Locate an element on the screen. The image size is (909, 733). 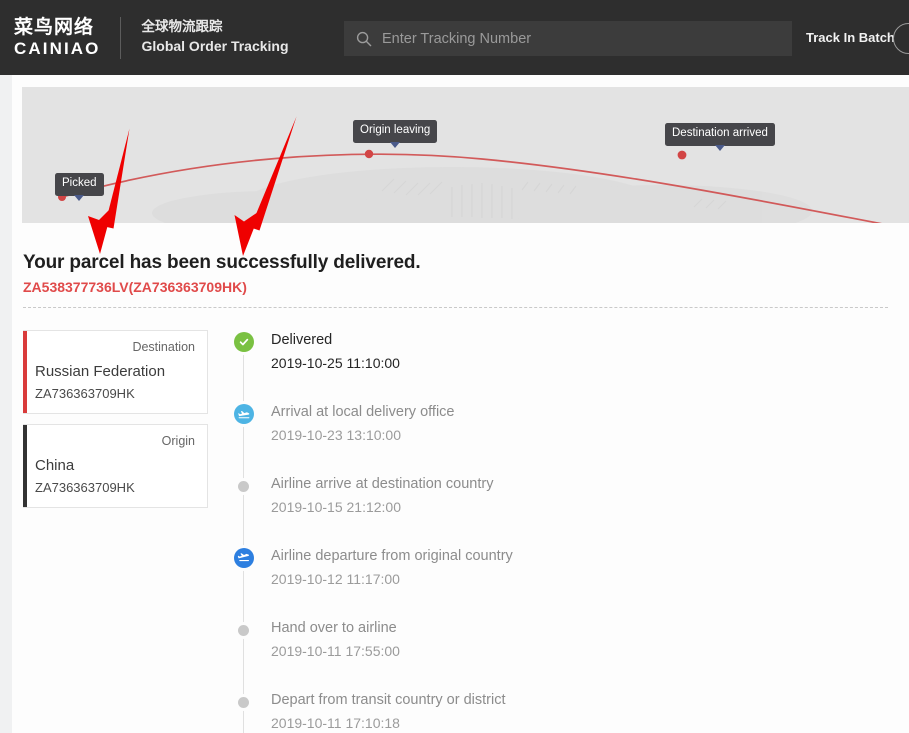
destination-card-code: ZA736363709HK is located at coordinates (85, 393).